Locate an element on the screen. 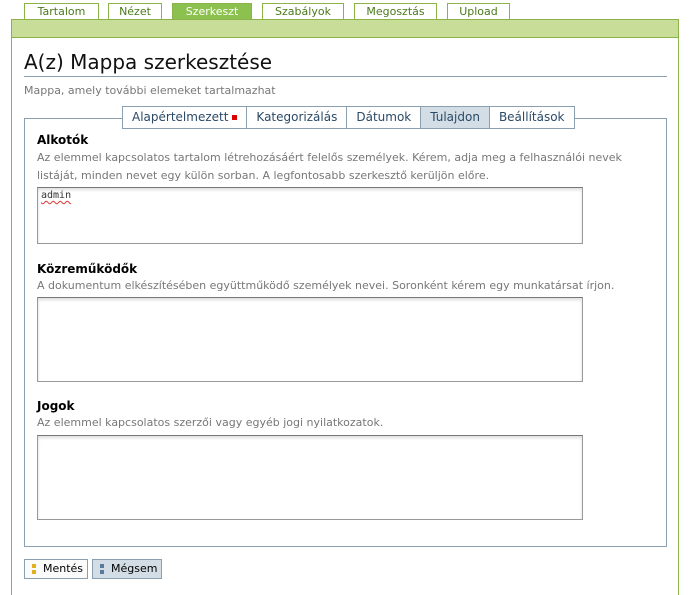 Image resolution: width=689 pixels, height=595 pixels. creators-value: admin is located at coordinates (56, 195).